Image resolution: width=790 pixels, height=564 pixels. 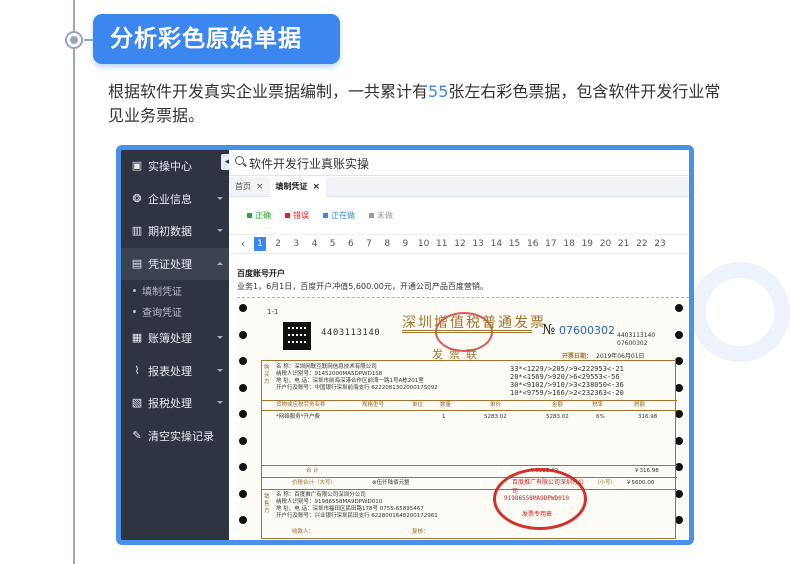 I want to click on page-number: 10, so click(x=424, y=244).